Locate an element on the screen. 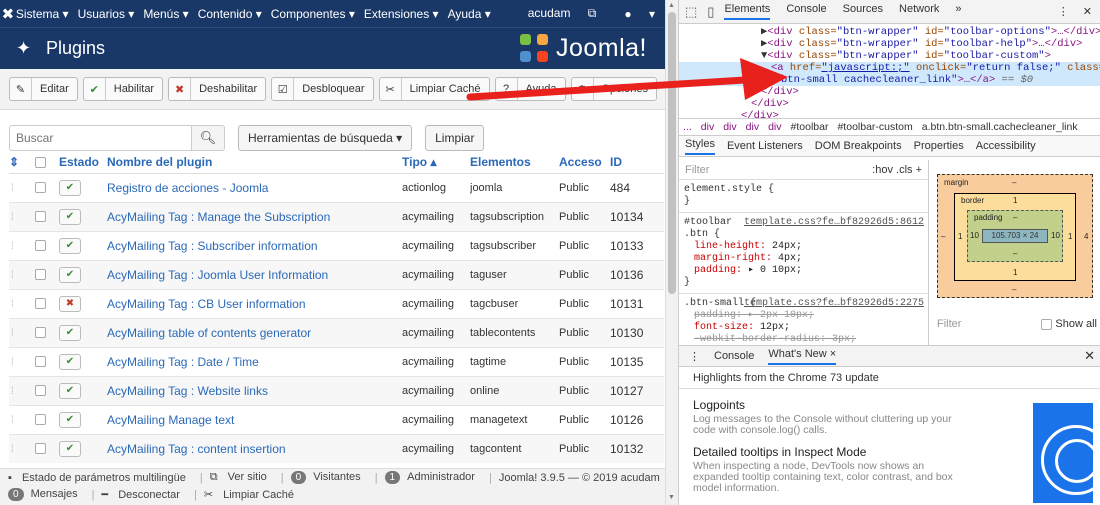  styles-filter: Filter :hov .cls + is located at coordinates (803, 170).